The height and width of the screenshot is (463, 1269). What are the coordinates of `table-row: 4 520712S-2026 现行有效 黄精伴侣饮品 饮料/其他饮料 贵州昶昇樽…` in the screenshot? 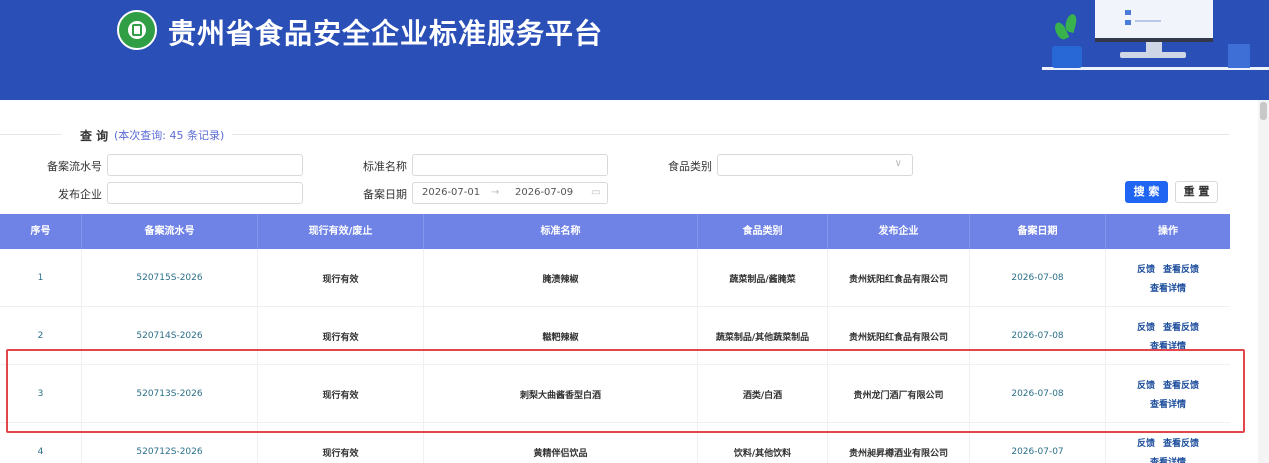 It's located at (615, 443).